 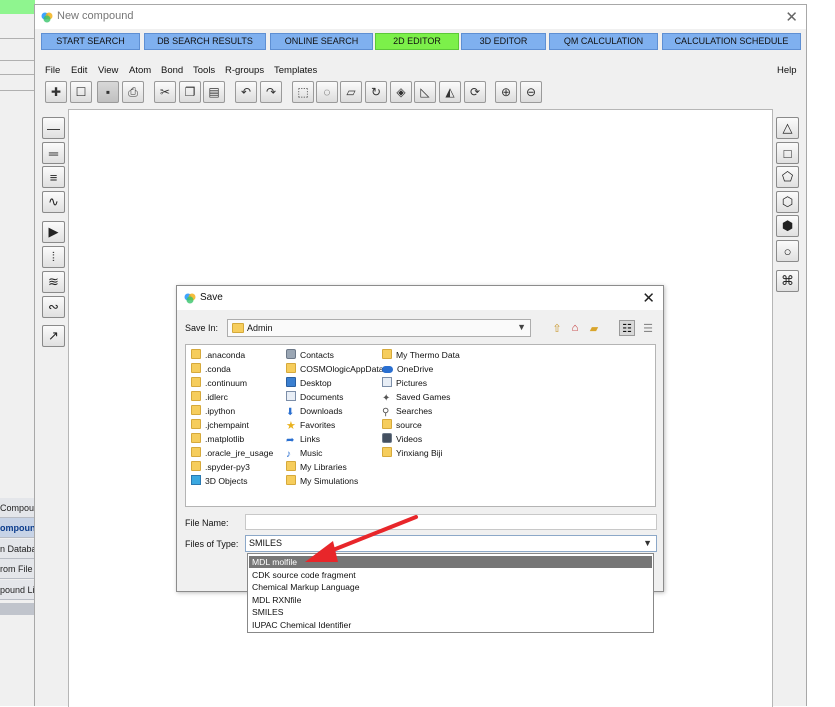 I want to click on flip-vertical-icon: ◭, so click(x=450, y=92).